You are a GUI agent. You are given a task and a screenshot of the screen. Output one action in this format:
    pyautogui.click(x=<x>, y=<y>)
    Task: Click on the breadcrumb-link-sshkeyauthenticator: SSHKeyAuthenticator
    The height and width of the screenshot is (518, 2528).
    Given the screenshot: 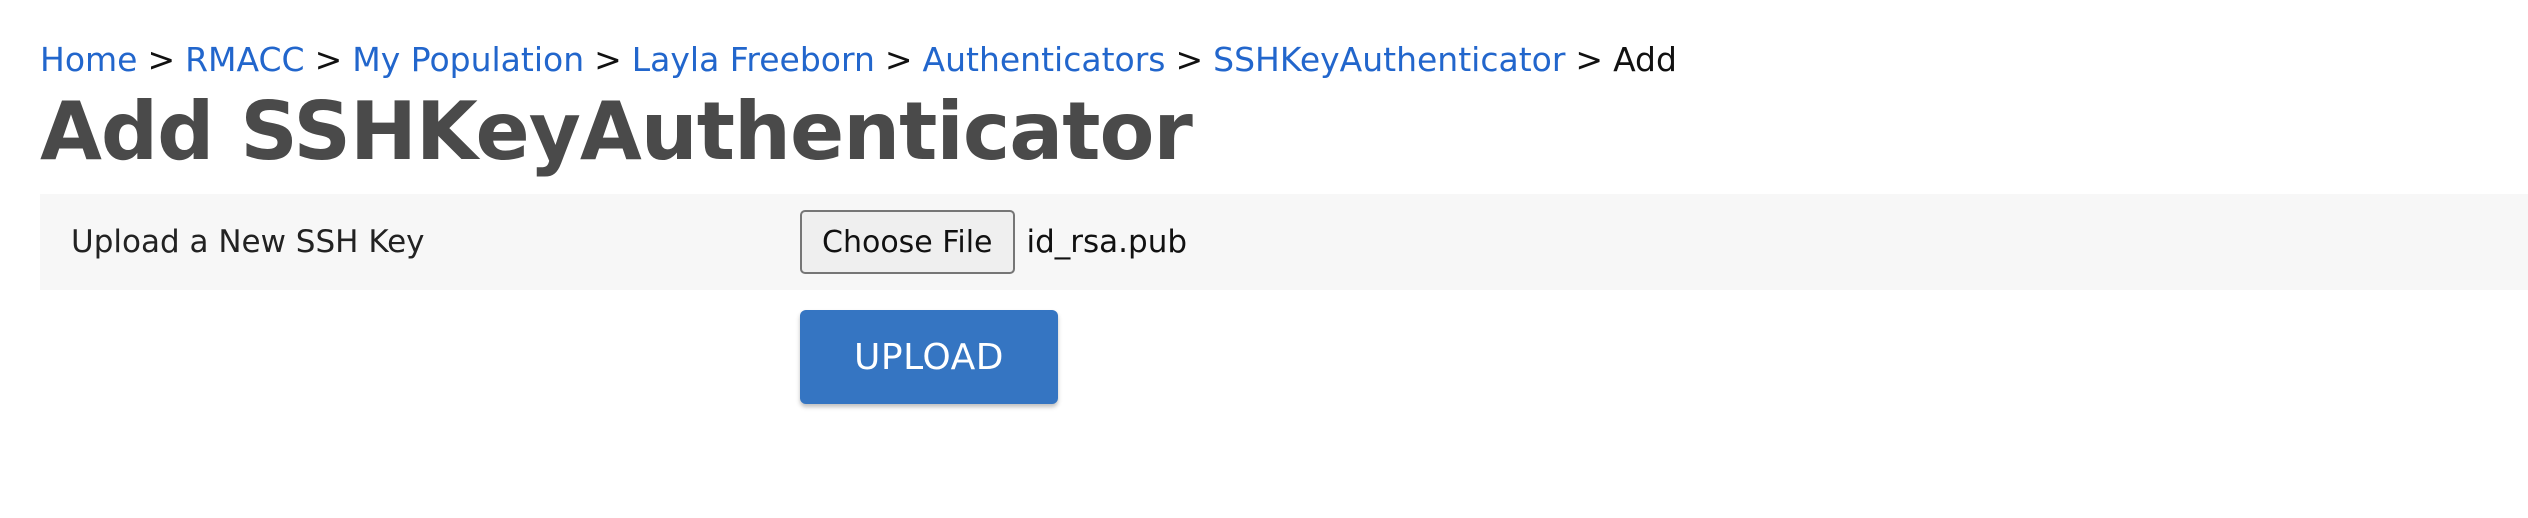 What is the action you would take?
    pyautogui.click(x=1389, y=59)
    